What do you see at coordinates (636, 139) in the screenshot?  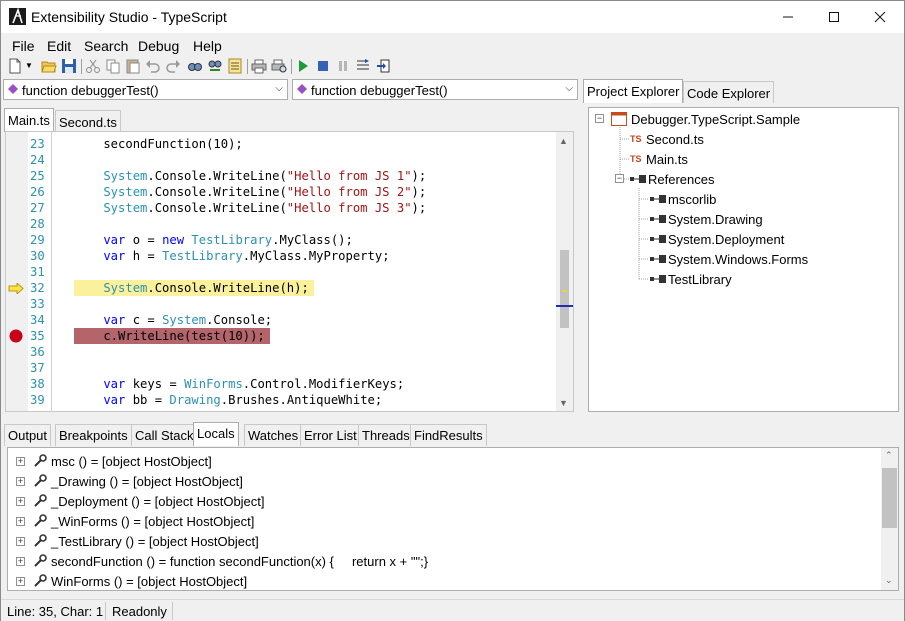 I see `typescript-file-icon: TS` at bounding box center [636, 139].